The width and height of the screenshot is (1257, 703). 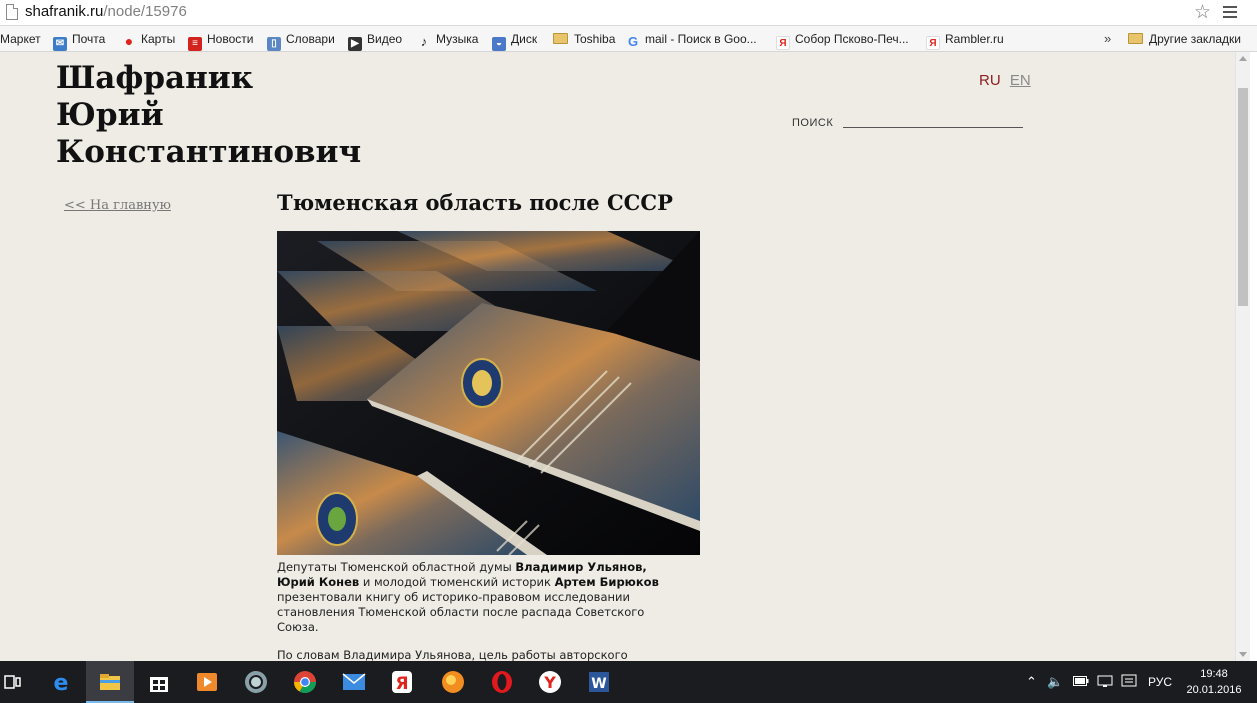 What do you see at coordinates (13, 682) in the screenshot?
I see `task-view-icon` at bounding box center [13, 682].